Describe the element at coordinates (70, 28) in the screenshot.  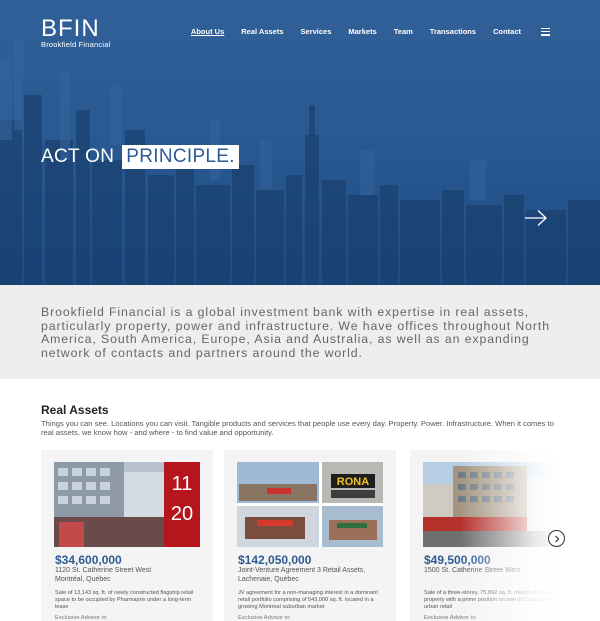
I see `logo-mark: BFIN` at that location.